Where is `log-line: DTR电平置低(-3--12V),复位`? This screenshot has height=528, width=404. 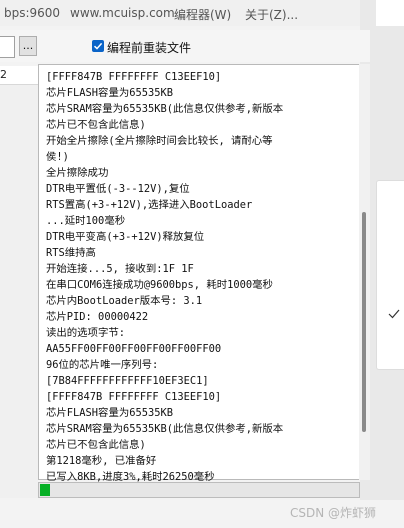
log-line: DTR电平置低(-3--12V),复位 is located at coordinates (118, 189).